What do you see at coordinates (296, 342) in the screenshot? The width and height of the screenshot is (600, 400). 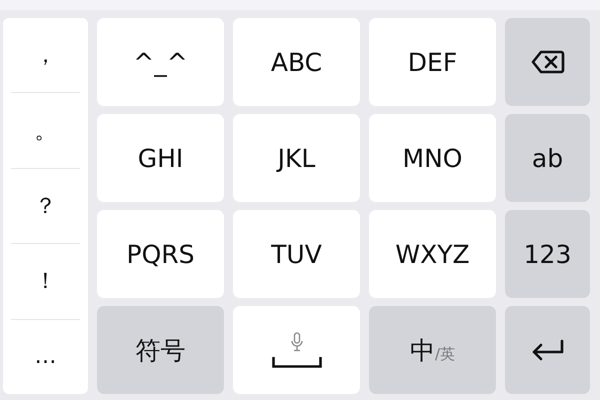 I see `microphone-icon` at bounding box center [296, 342].